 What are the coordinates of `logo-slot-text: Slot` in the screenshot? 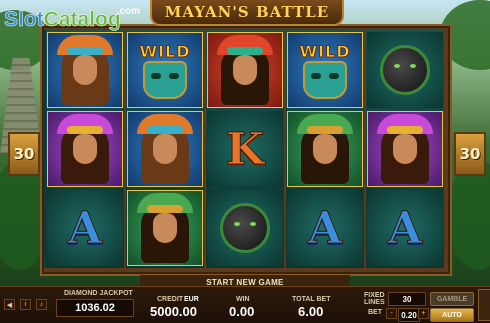 It's located at (24, 20).